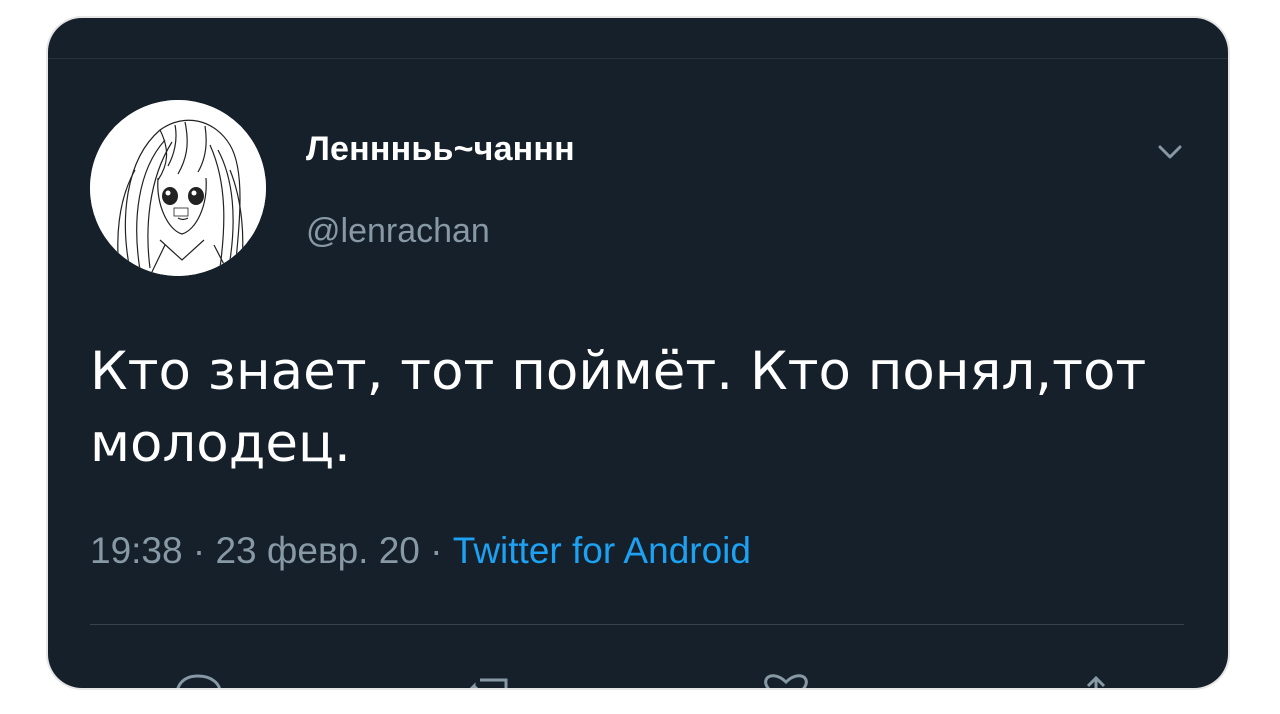 This screenshot has width=1280, height=714. I want to click on retweet-icon, so click(490, 679).